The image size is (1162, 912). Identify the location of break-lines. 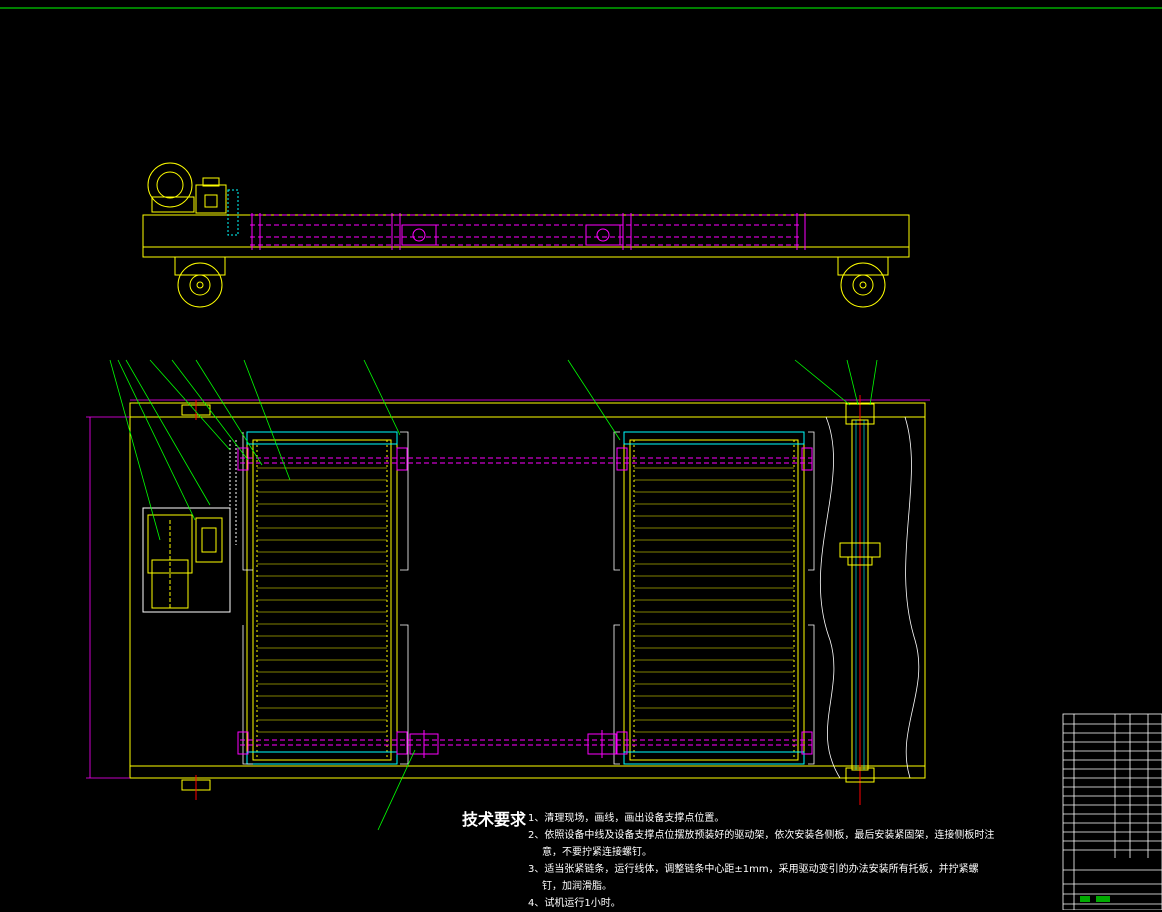
(869, 597).